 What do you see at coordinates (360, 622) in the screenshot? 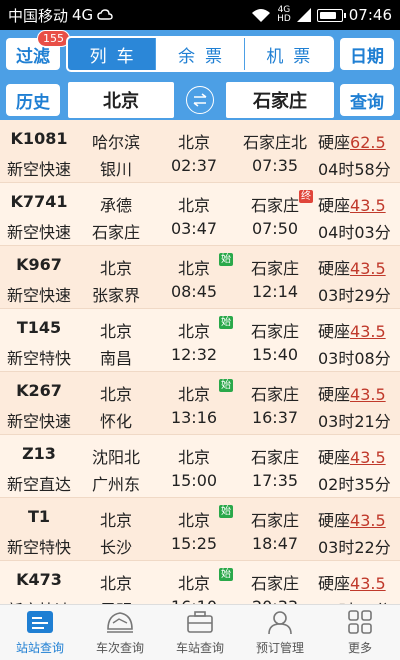
I see `grid-icon` at bounding box center [360, 622].